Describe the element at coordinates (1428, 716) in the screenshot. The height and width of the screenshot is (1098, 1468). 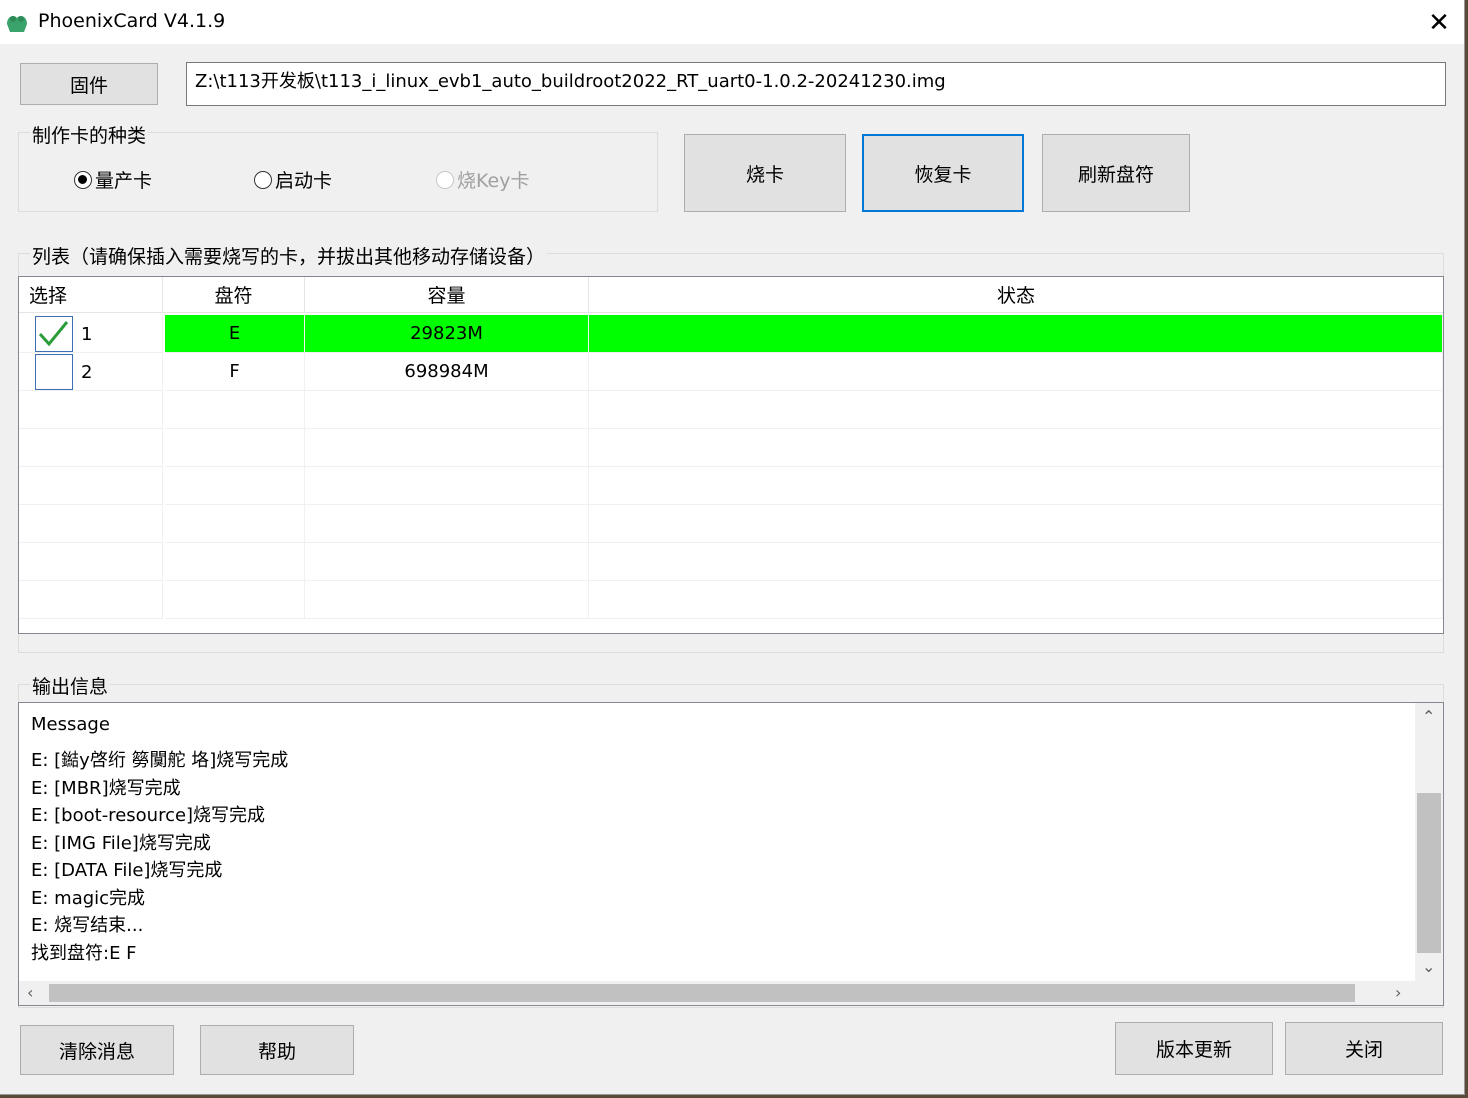
I see `scroll-up-icon: ⌃` at that location.